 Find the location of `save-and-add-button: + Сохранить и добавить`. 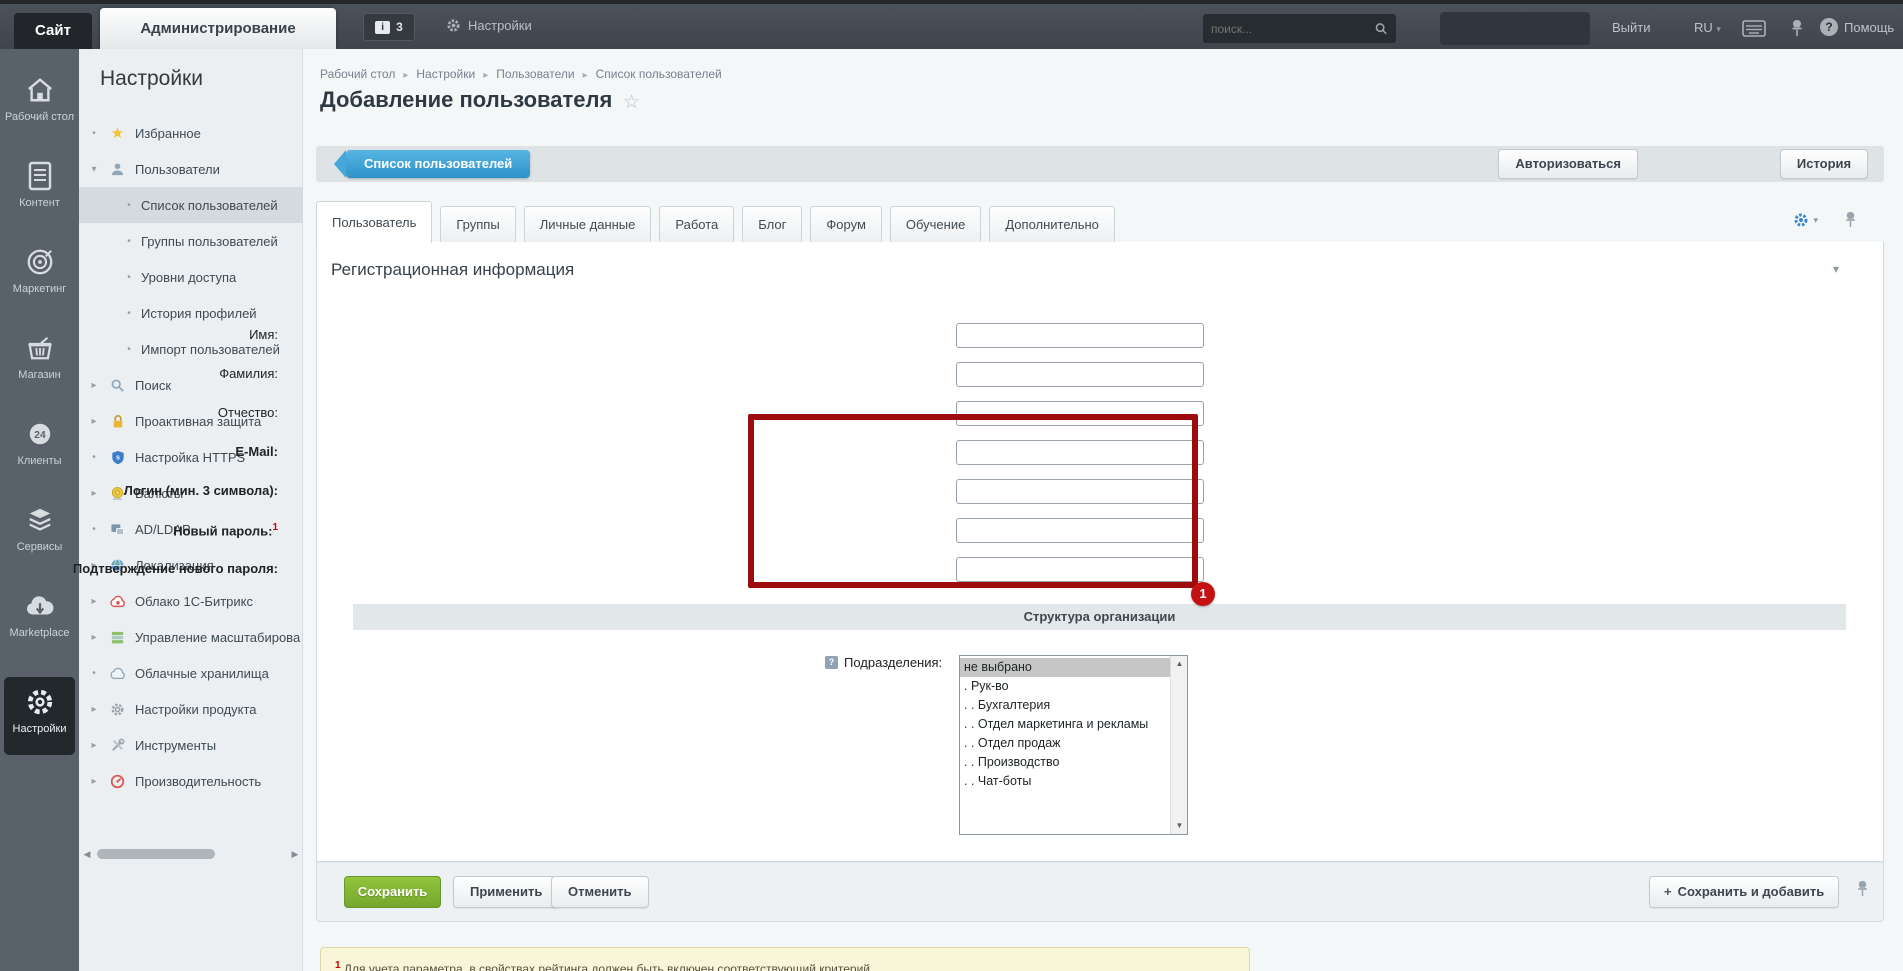

save-and-add-button: + Сохранить и добавить is located at coordinates (1744, 892).